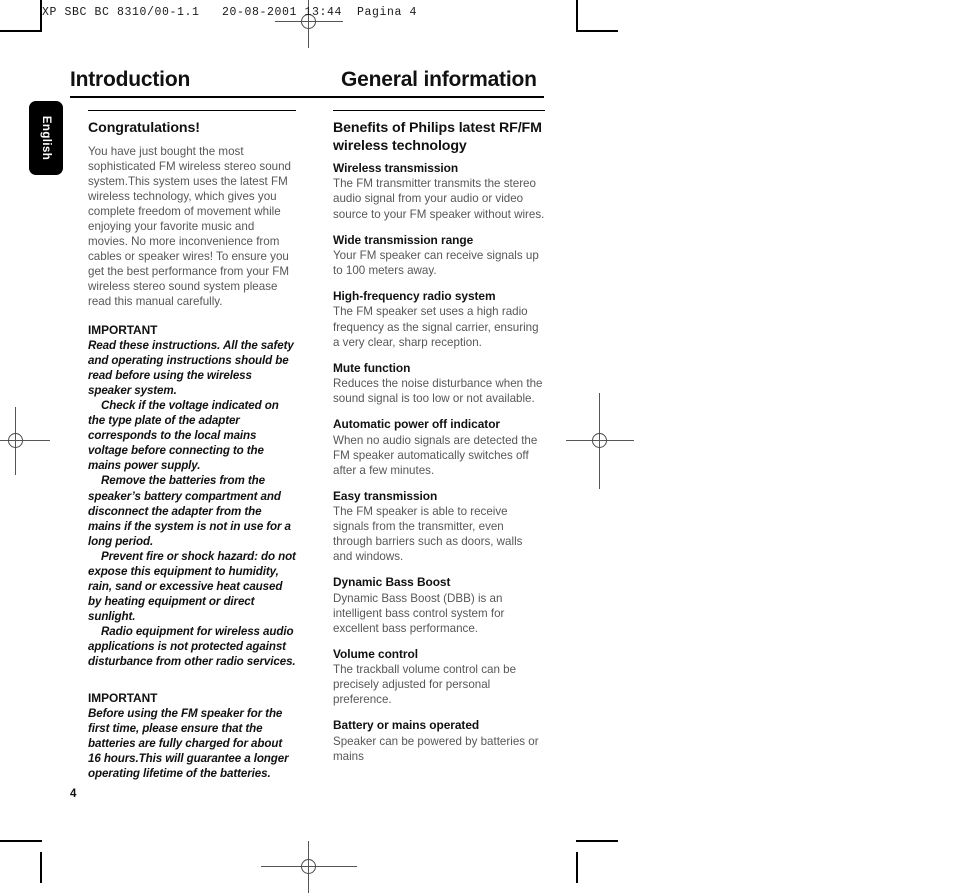 The width and height of the screenshot is (954, 893). What do you see at coordinates (403, 239) in the screenshot?
I see `benefit-title: Wide transmission range` at bounding box center [403, 239].